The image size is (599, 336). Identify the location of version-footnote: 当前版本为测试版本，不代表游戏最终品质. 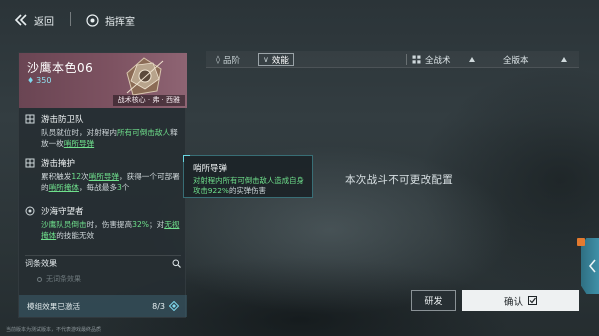
(54, 330).